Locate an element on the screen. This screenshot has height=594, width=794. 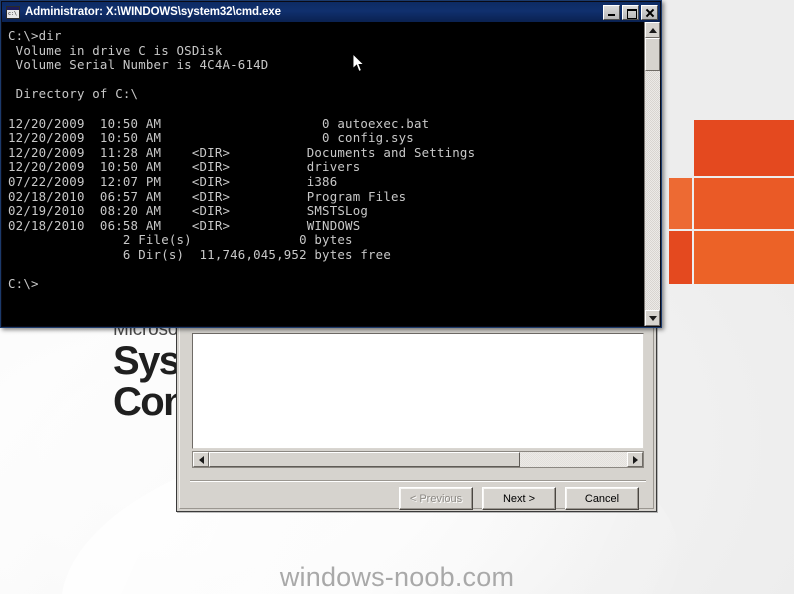
scroll-up-button is located at coordinates (652, 30).